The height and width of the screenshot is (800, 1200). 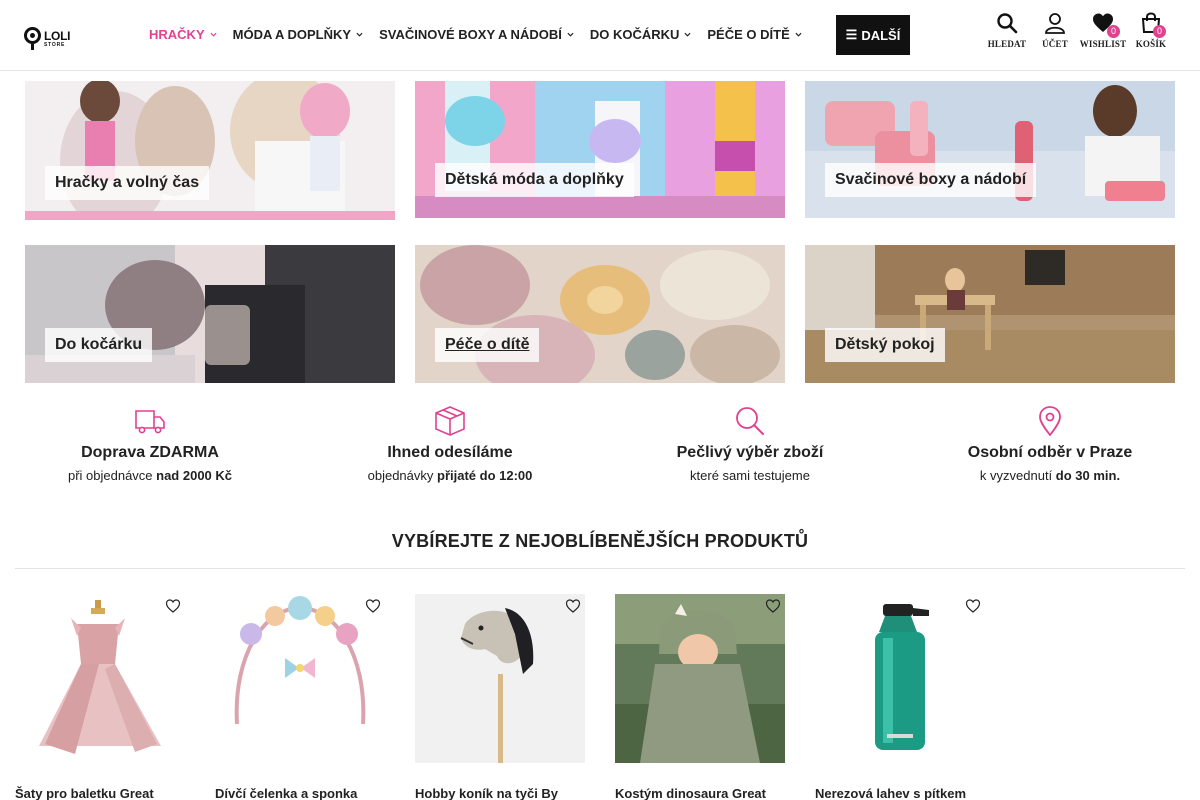 I want to click on cart-label: KOŠÍK, so click(x=1151, y=44).